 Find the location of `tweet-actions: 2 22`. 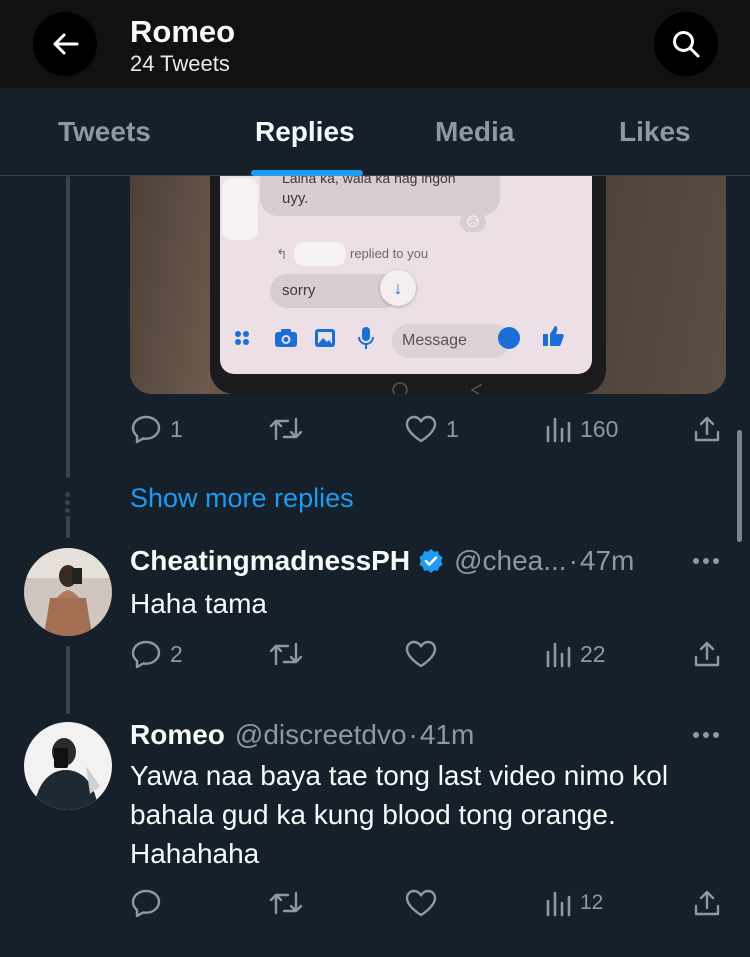

tweet-actions: 2 22 is located at coordinates (428, 654).